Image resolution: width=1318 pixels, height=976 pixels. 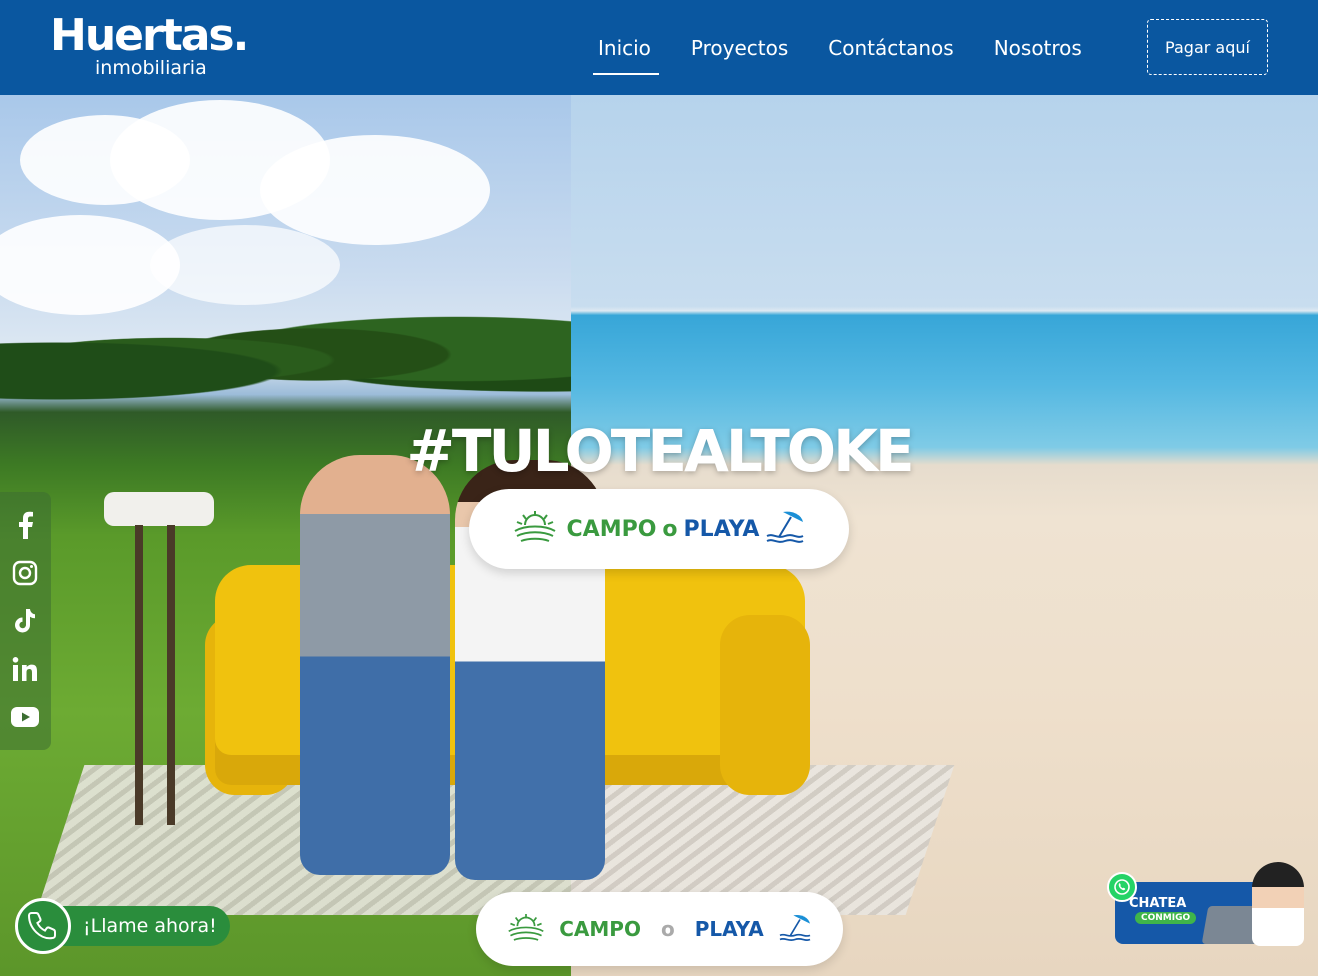 What do you see at coordinates (660, 451) in the screenshot?
I see `hero-hashtag: #TULOTEALTOKE` at bounding box center [660, 451].